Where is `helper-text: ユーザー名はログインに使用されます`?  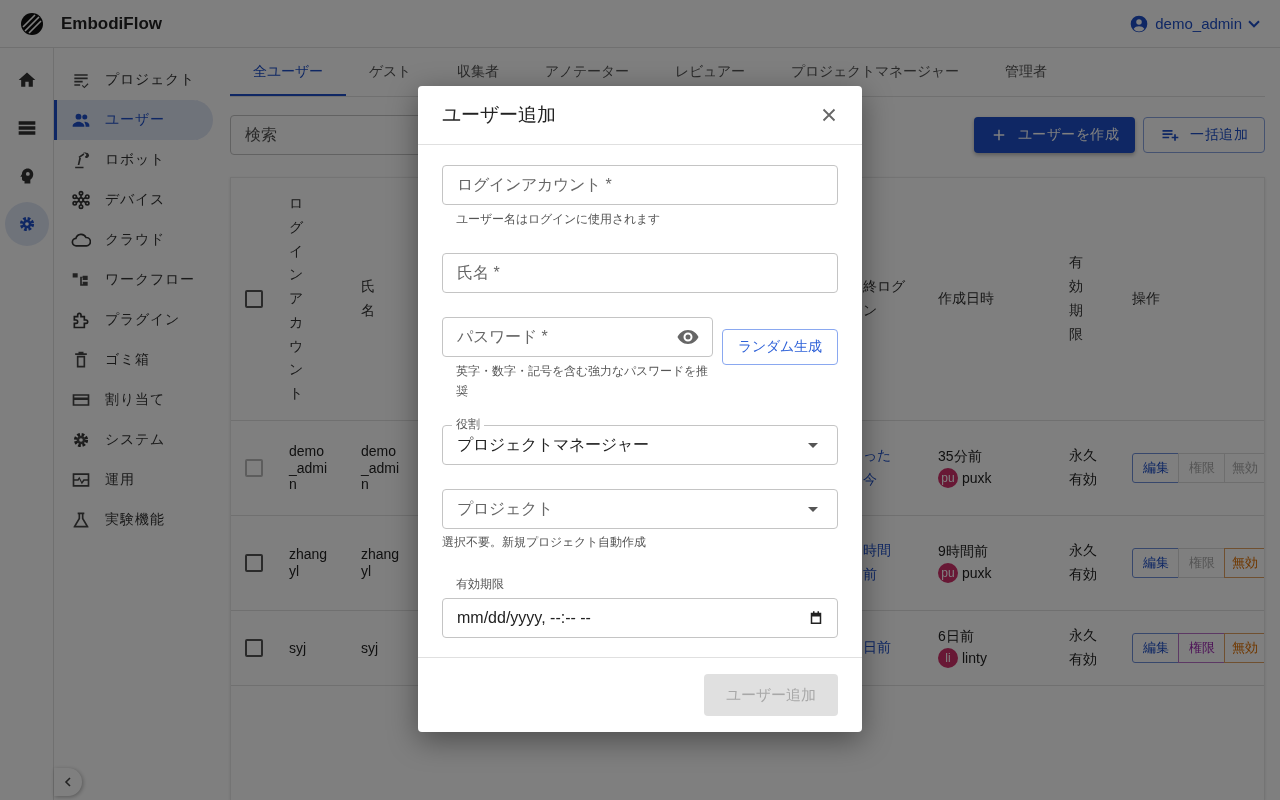
helper-text: ユーザー名はログインに使用されます is located at coordinates (558, 219).